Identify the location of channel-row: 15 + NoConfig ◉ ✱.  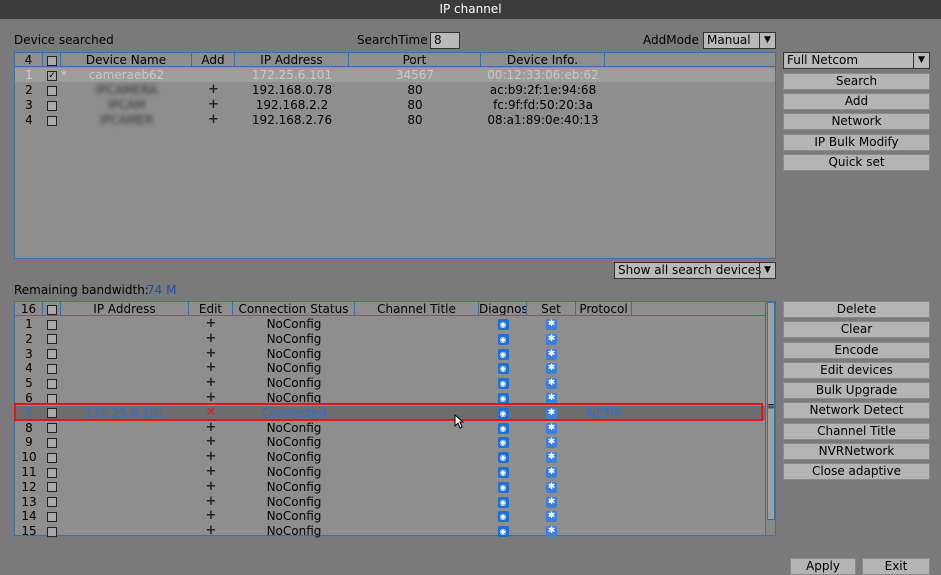
(390, 531).